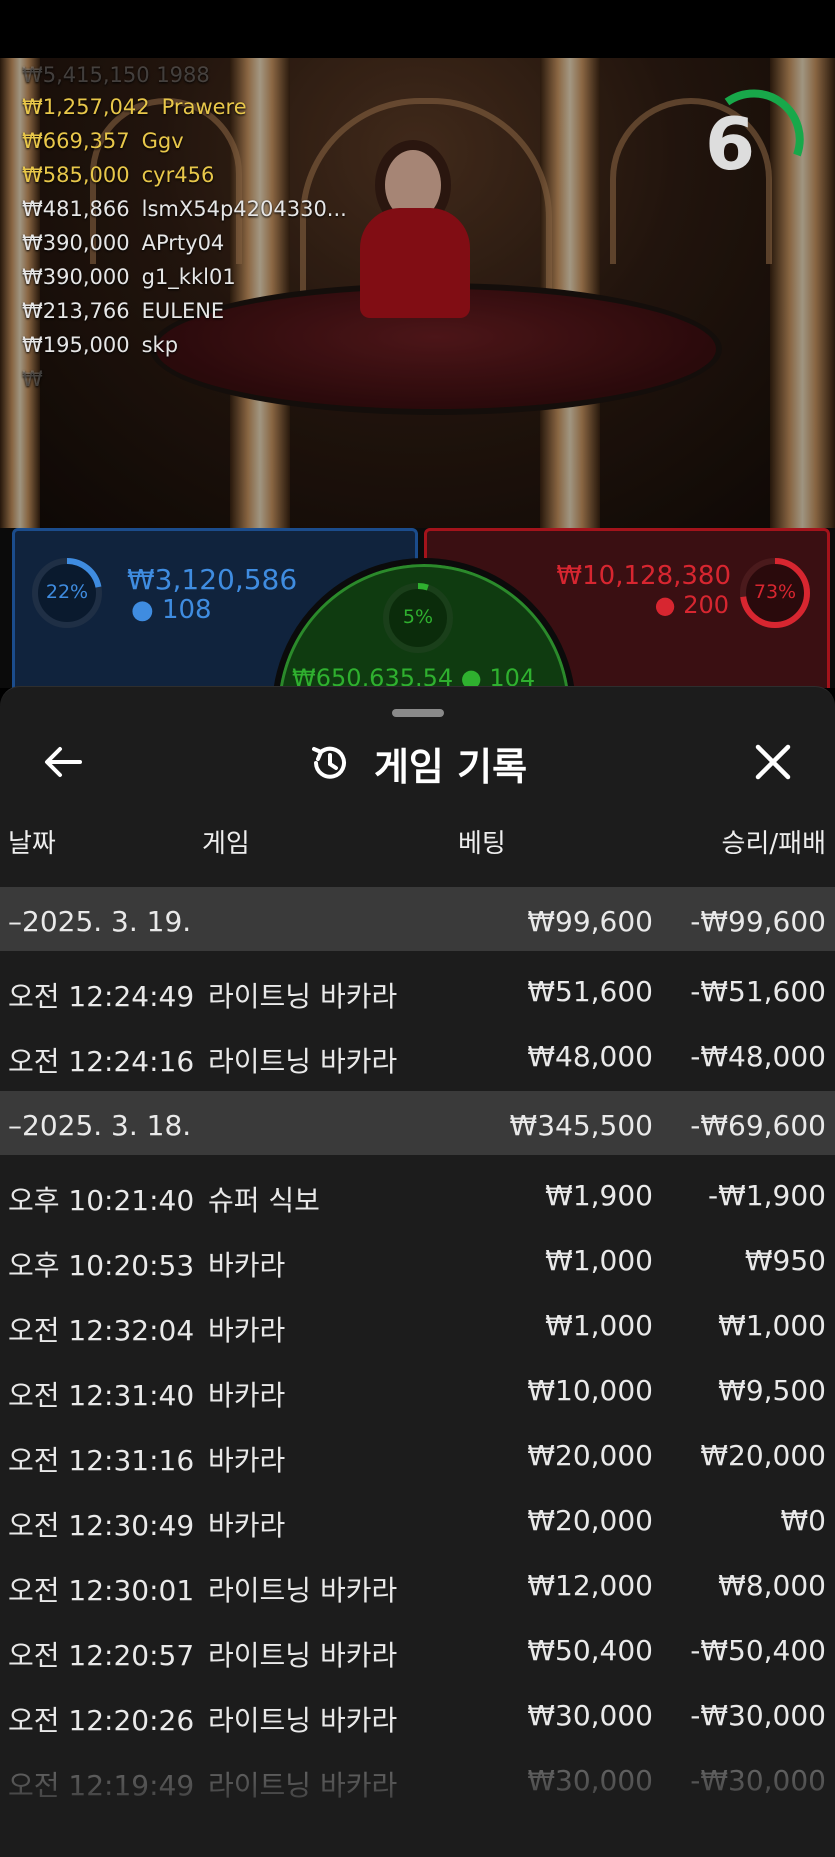 The width and height of the screenshot is (835, 1857). What do you see at coordinates (763, 1455) in the screenshot?
I see `row-result: ₩20,000` at bounding box center [763, 1455].